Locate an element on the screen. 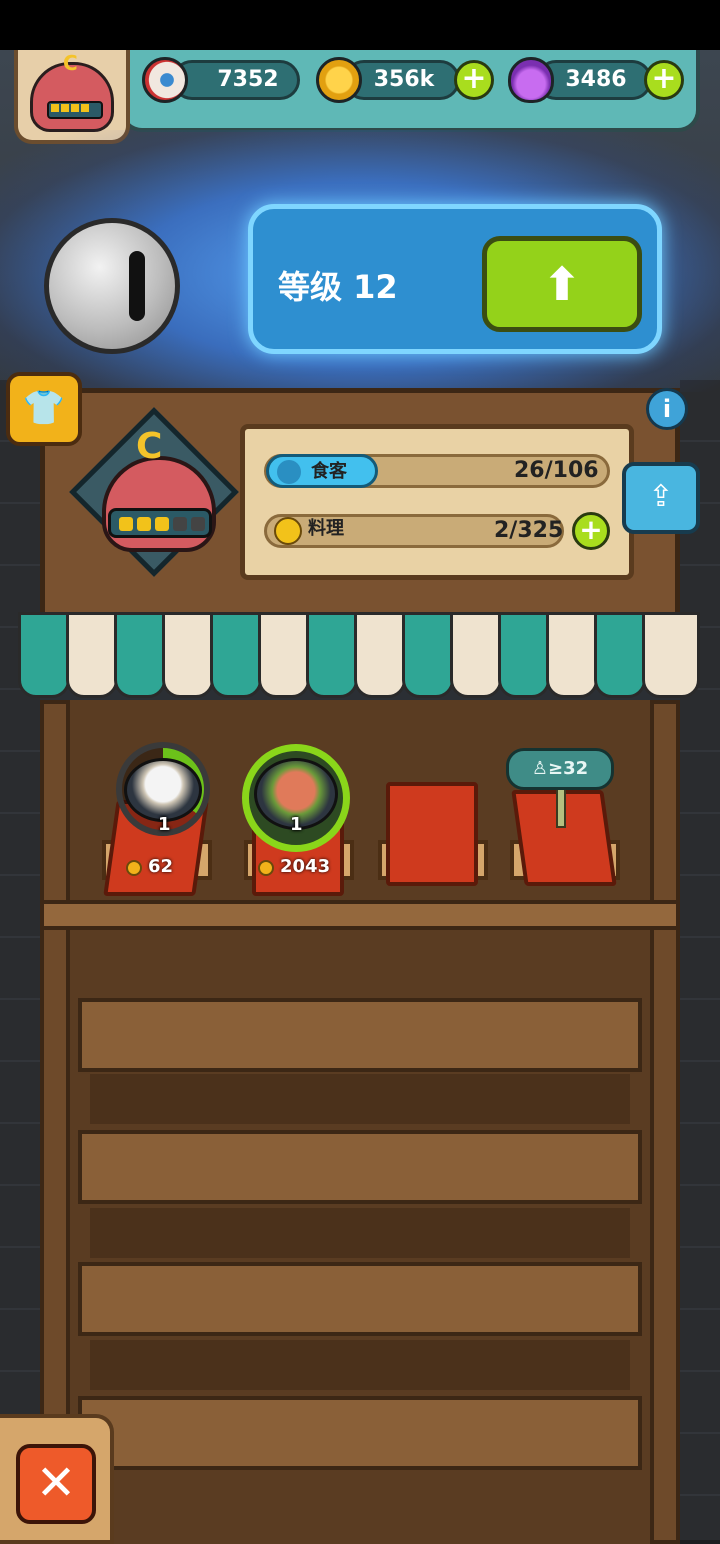 This screenshot has width=720, height=1544. add-coins-button: + is located at coordinates (474, 80).